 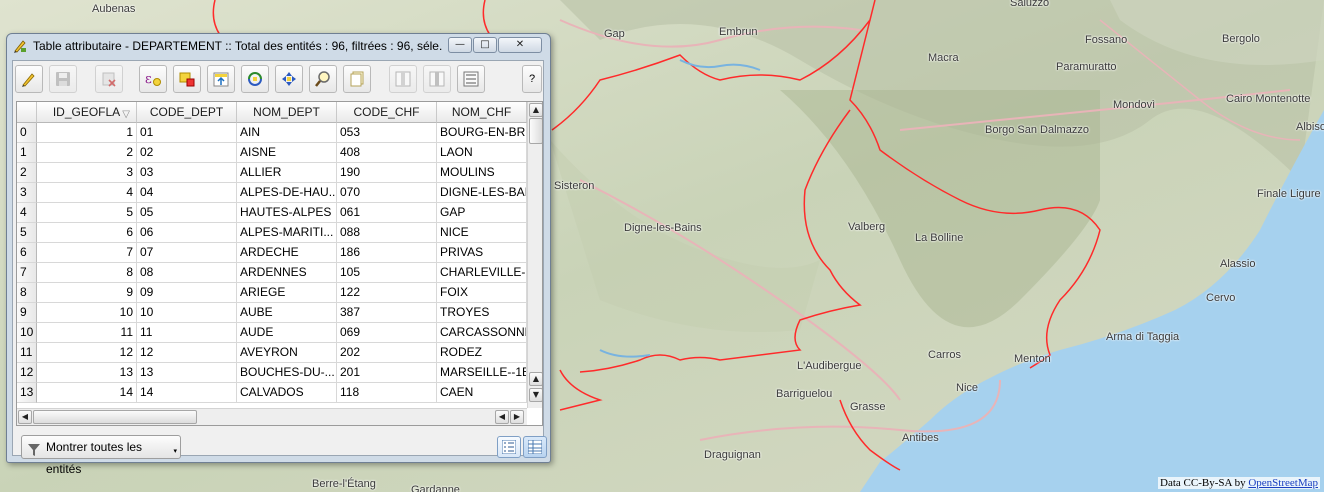 I want to click on invert-selection-button, so click(x=255, y=79).